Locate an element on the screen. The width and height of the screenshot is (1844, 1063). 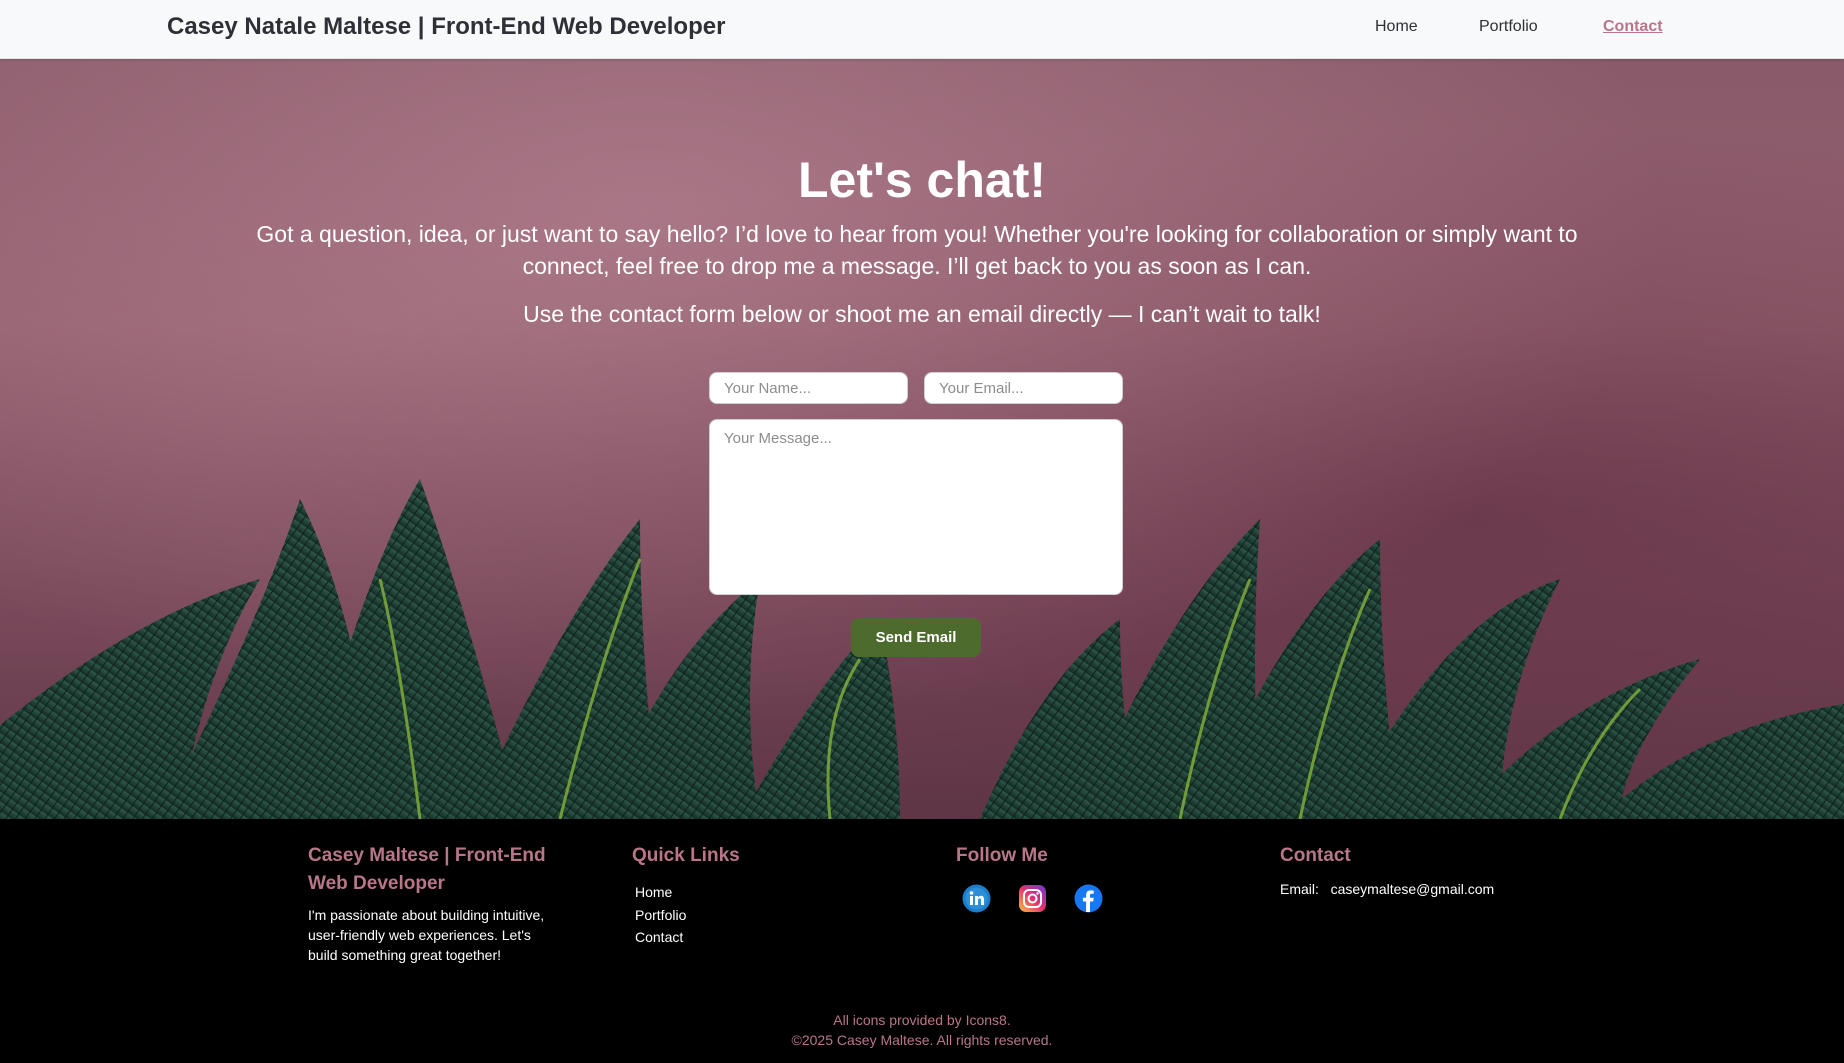
facebook-icon is located at coordinates (1088, 898).